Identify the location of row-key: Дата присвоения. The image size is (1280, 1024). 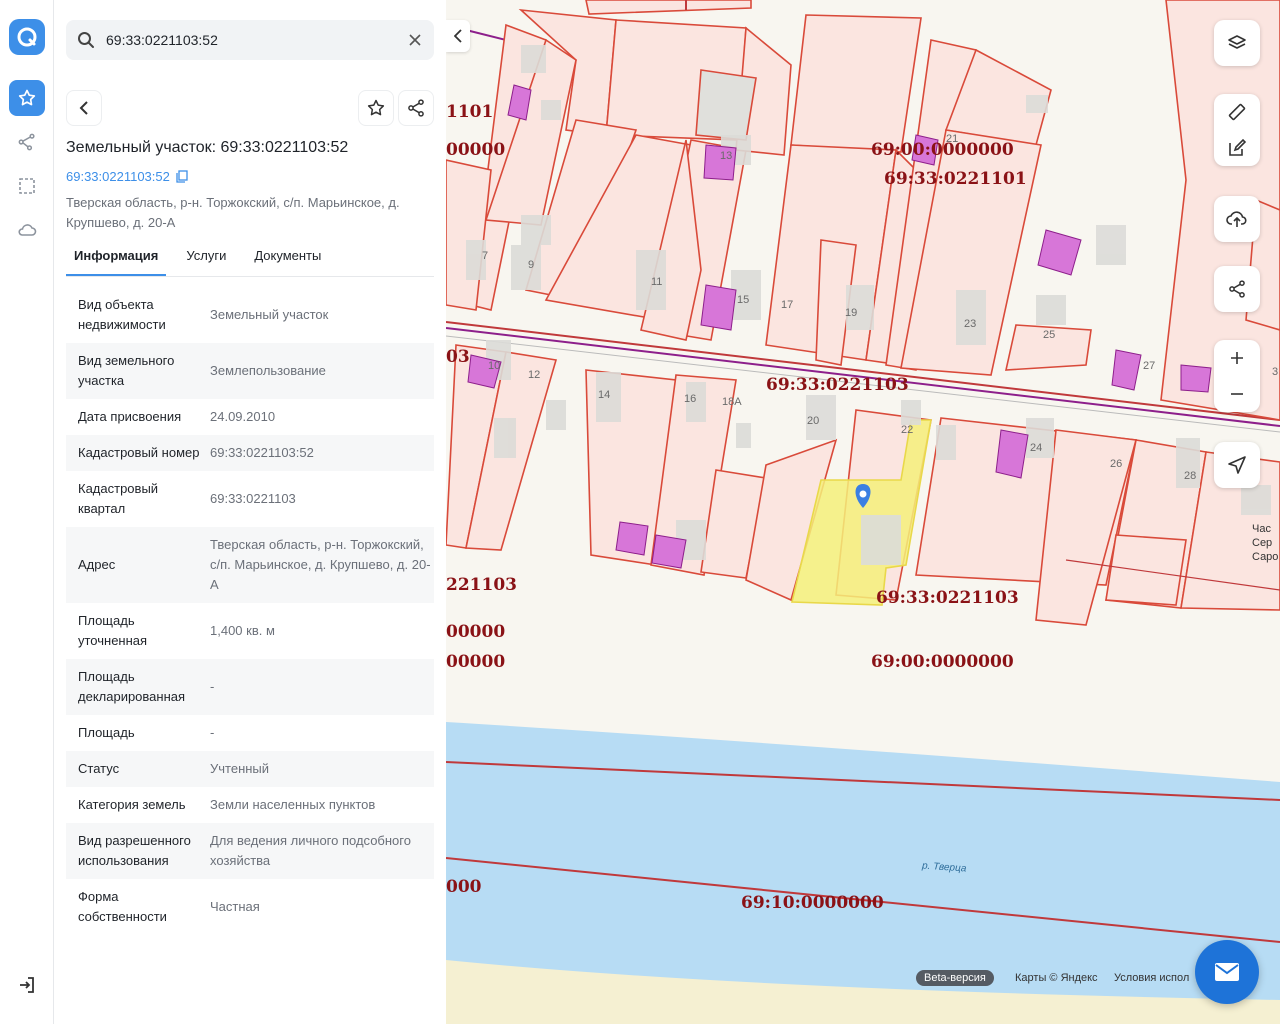
(130, 416).